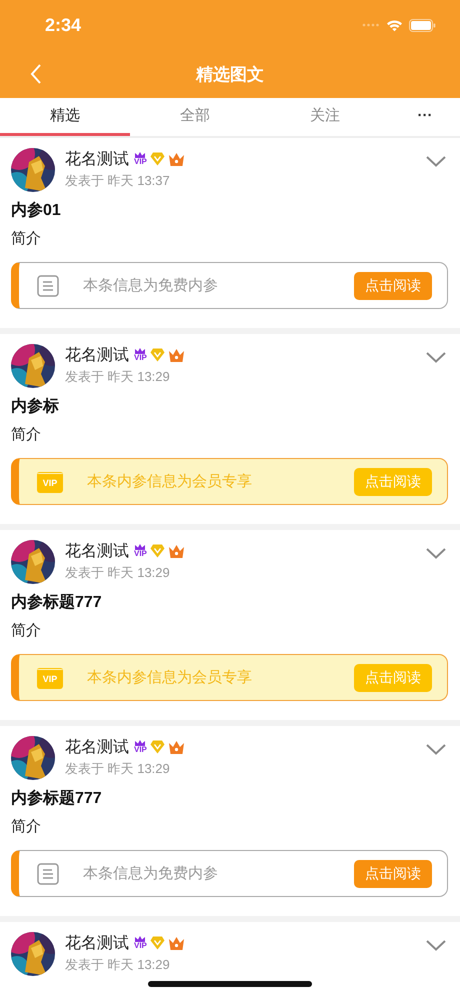 This screenshot has width=460, height=996. Describe the element at coordinates (118, 181) in the screenshot. I see `post-time: 发表于 昨天 13:37` at that location.